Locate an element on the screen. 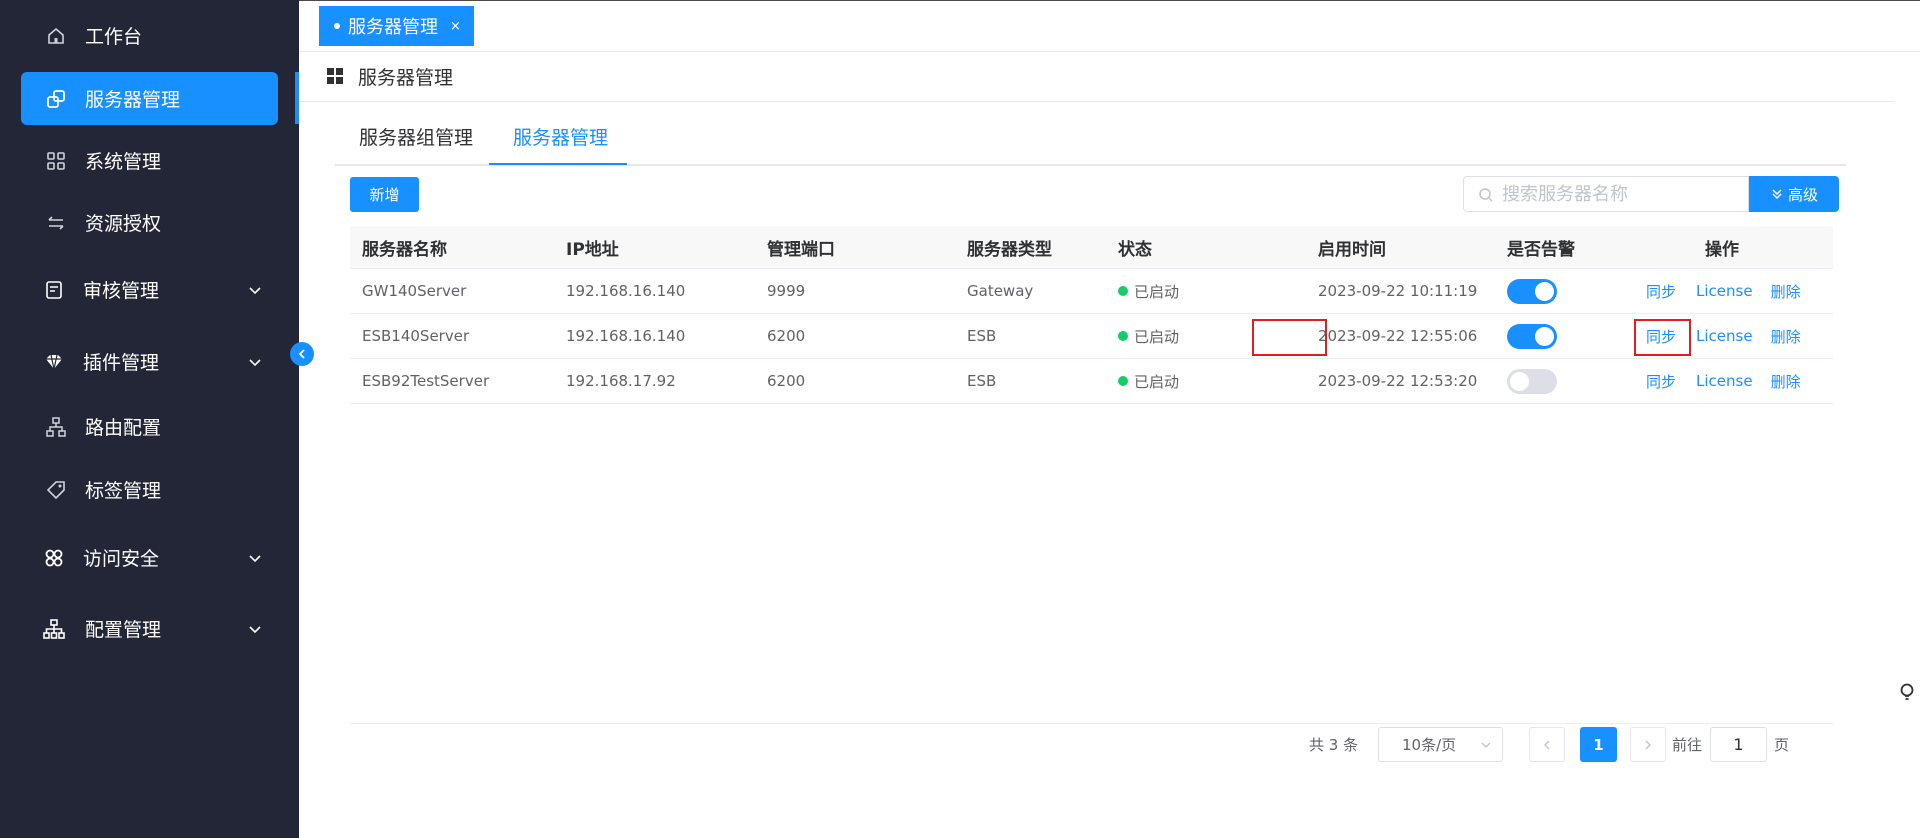  server-type: Gateway is located at coordinates (1000, 291).